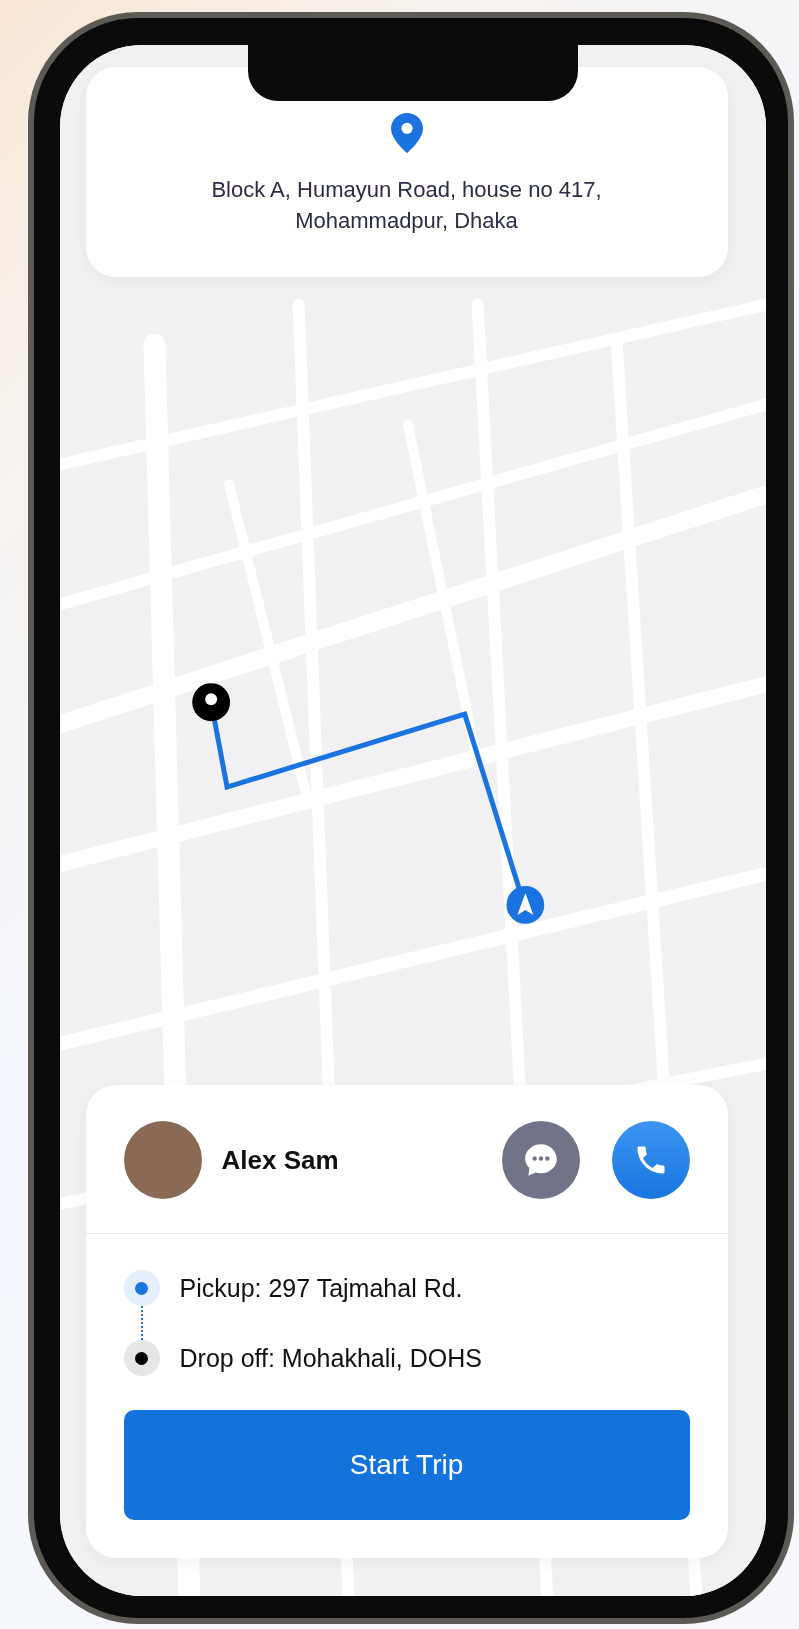 This screenshot has width=799, height=1629. What do you see at coordinates (141, 1288) in the screenshot?
I see `pickup-dot-icon` at bounding box center [141, 1288].